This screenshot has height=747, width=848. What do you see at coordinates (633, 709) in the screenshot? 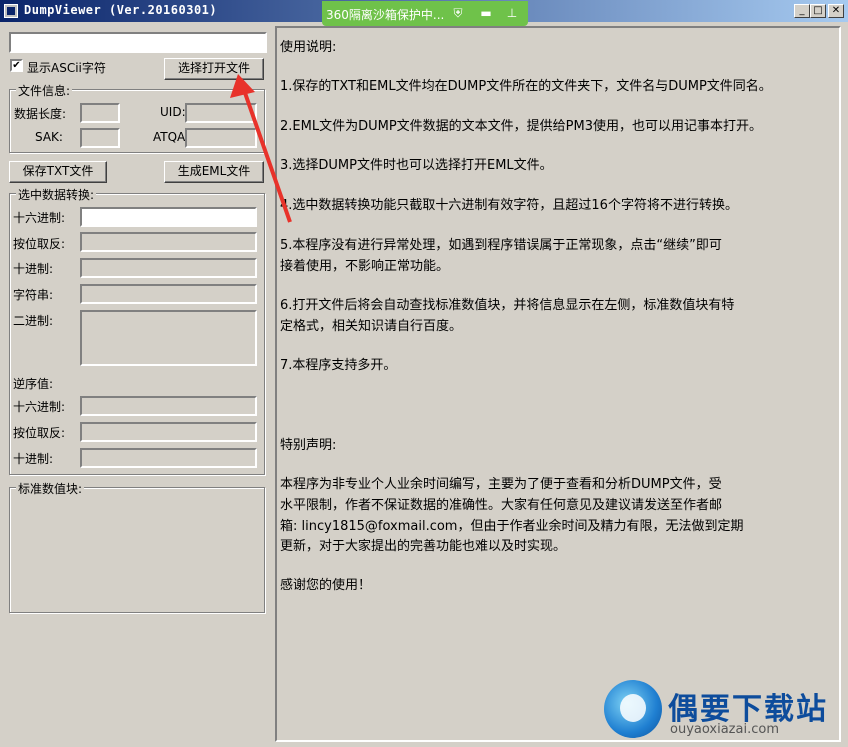
I see `watermark-logo-icon` at bounding box center [633, 709].